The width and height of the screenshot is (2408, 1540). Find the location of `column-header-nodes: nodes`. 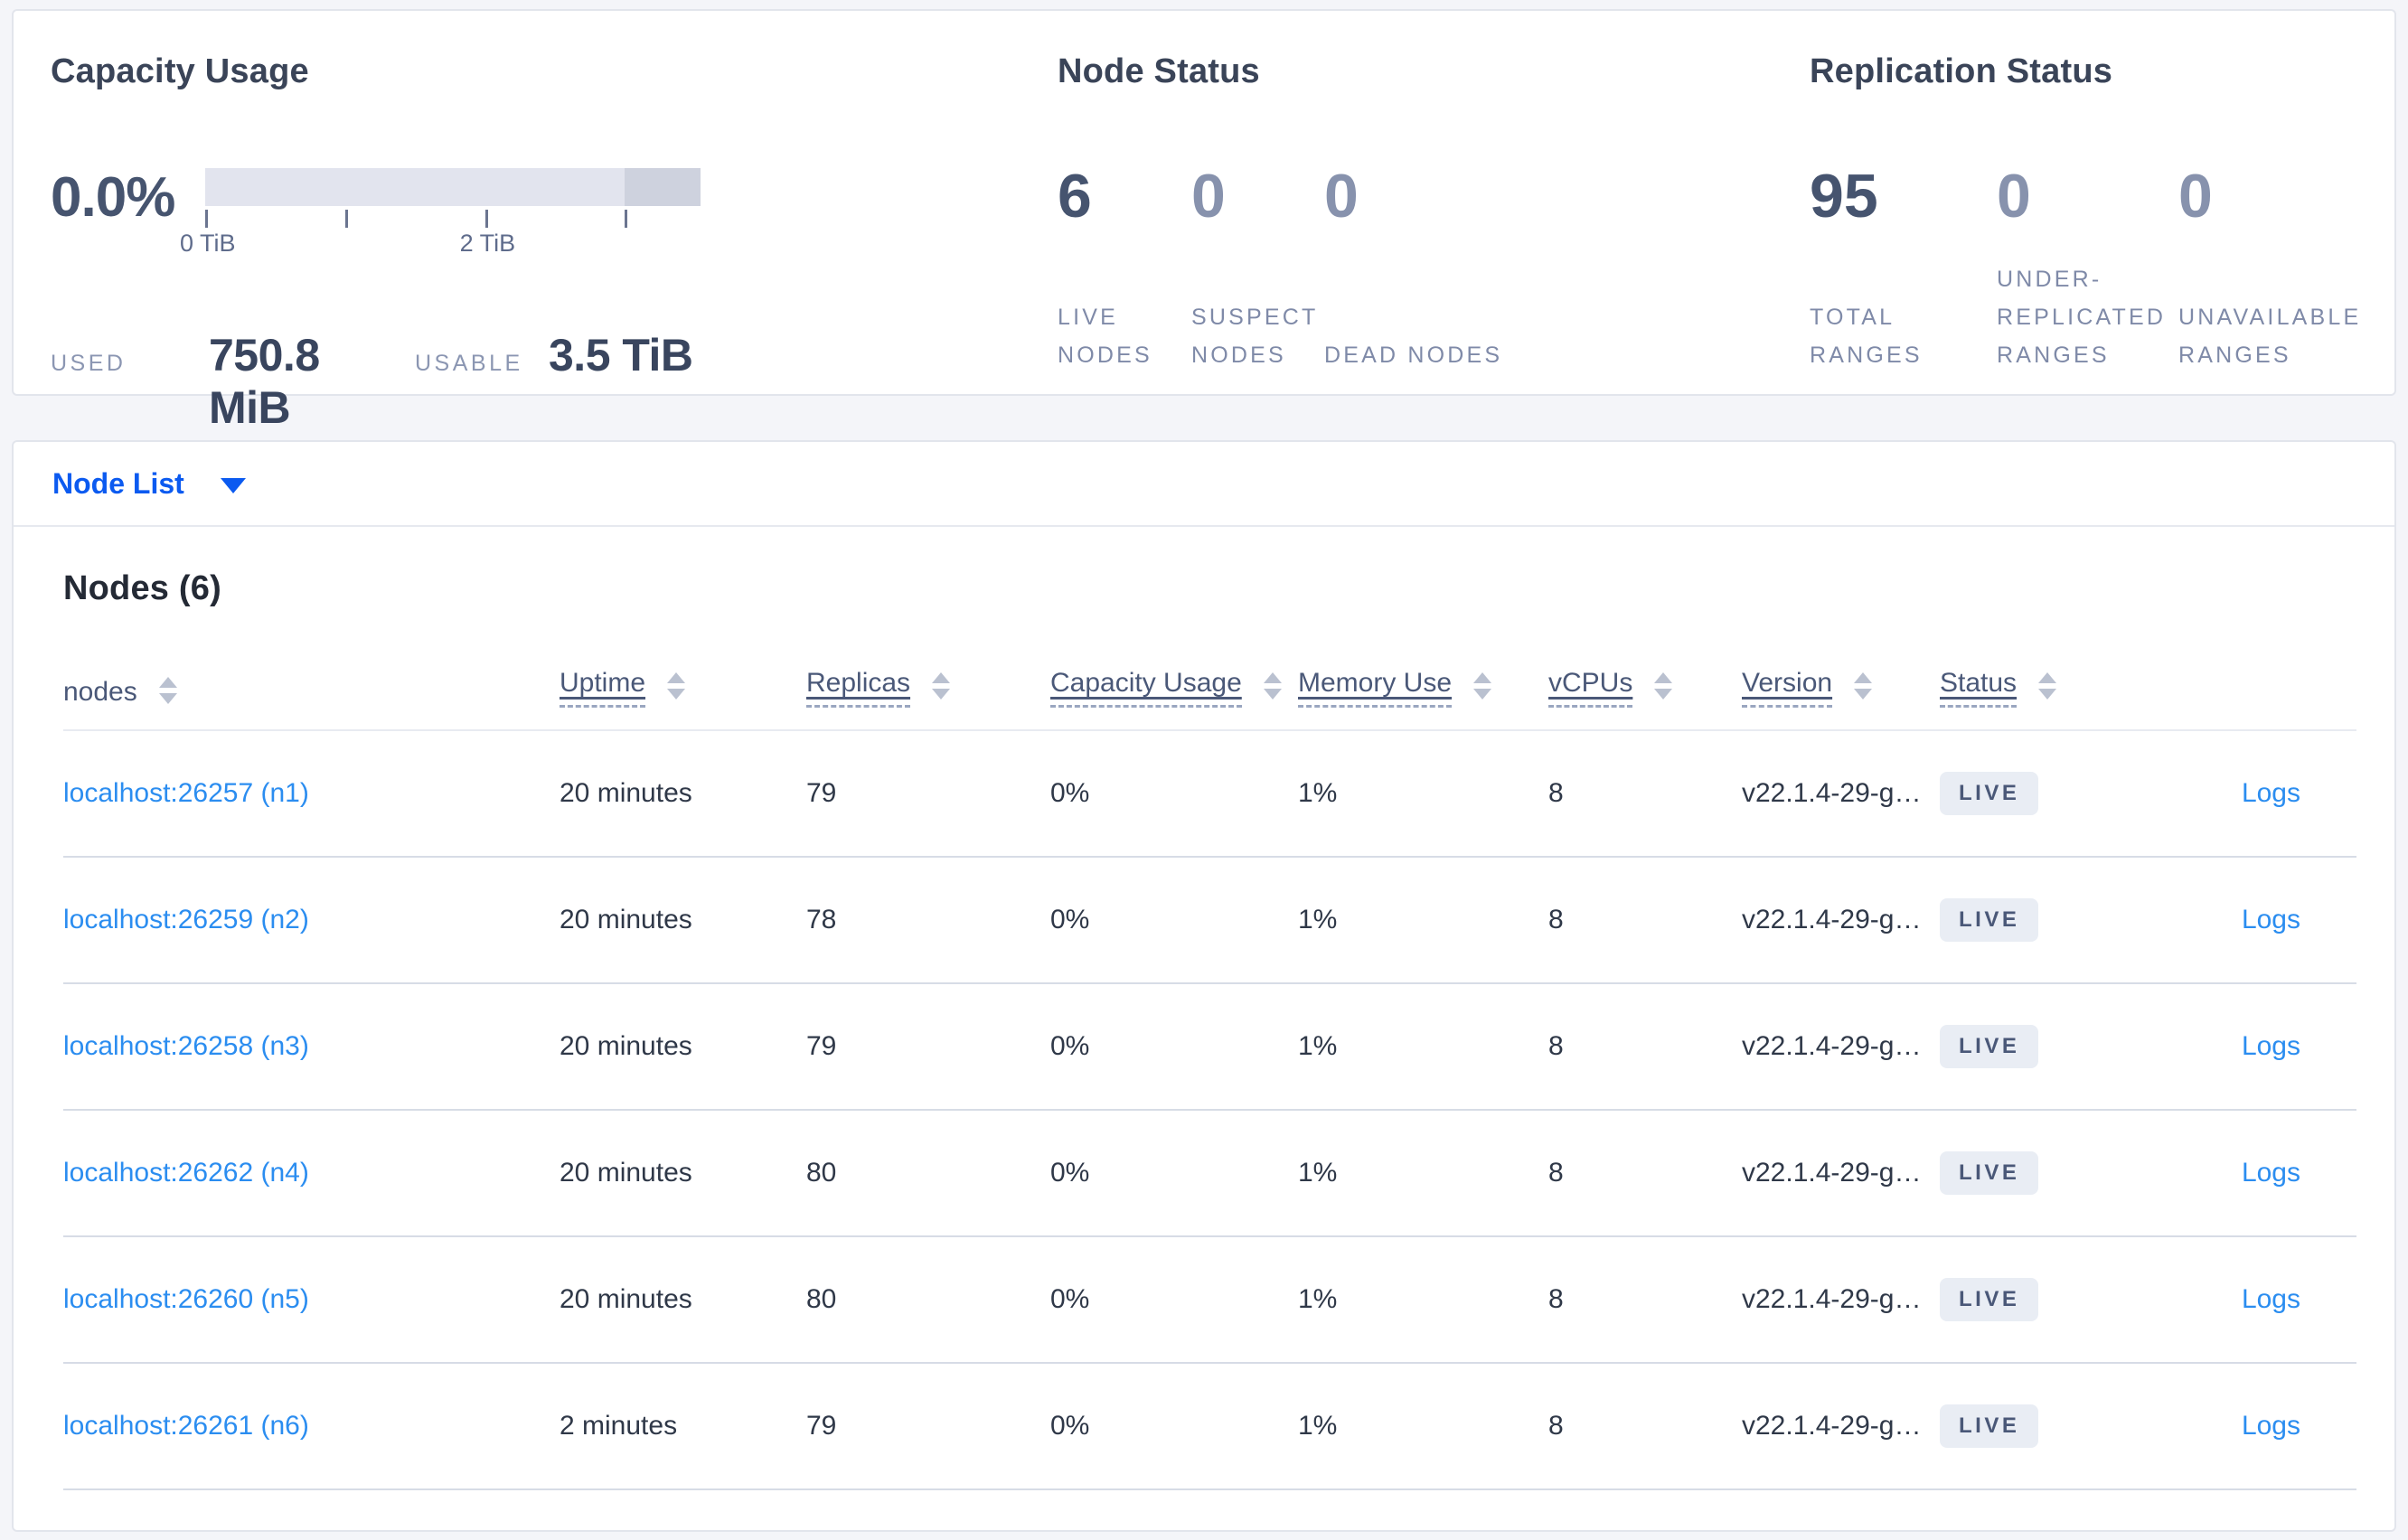

column-header-nodes: nodes is located at coordinates (311, 670).